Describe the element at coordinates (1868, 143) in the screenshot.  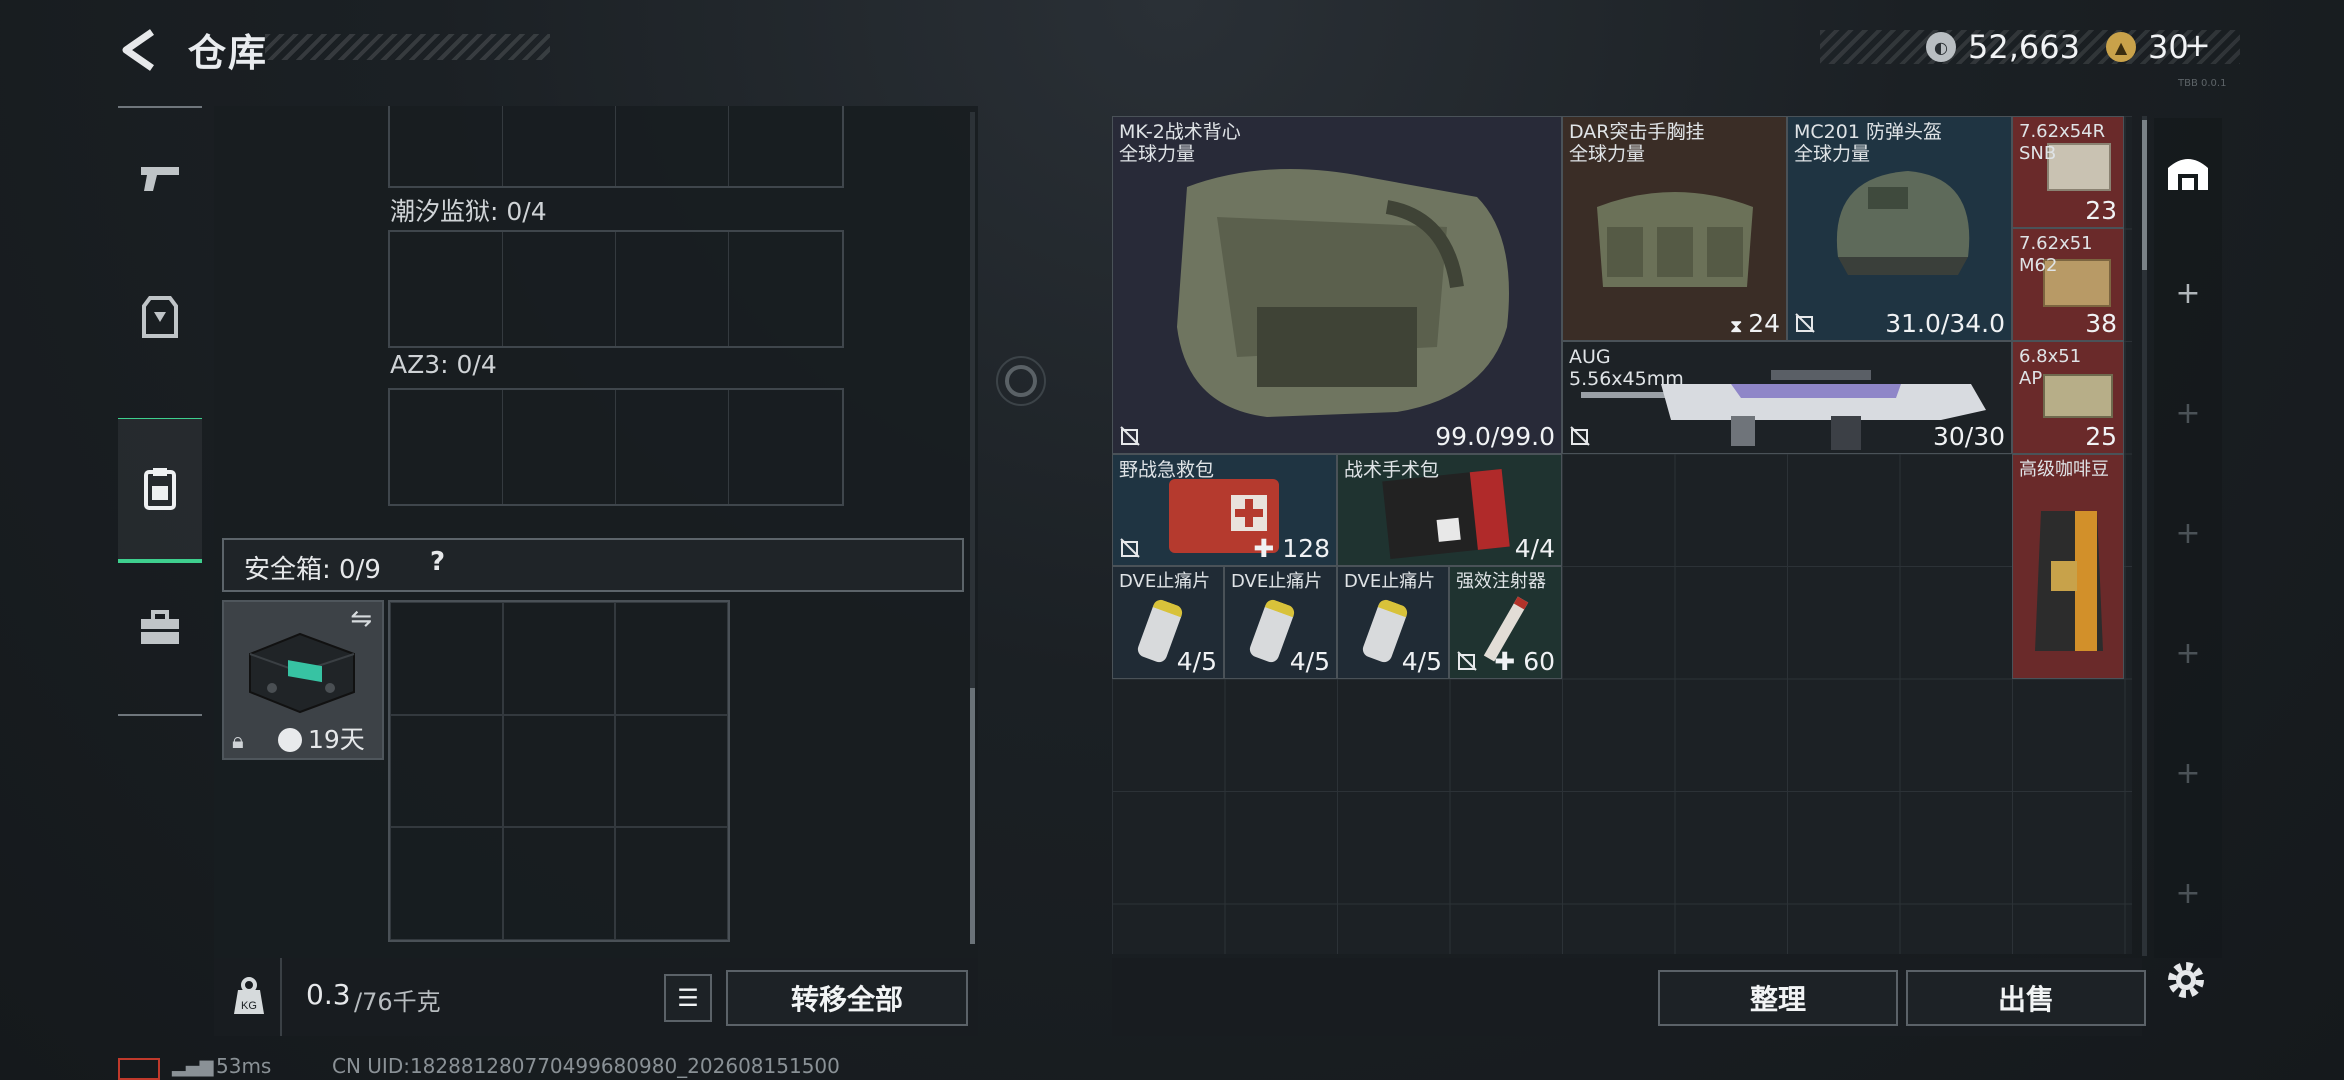
I see `item-name: MC201 防弹头盔 全球力量` at that location.